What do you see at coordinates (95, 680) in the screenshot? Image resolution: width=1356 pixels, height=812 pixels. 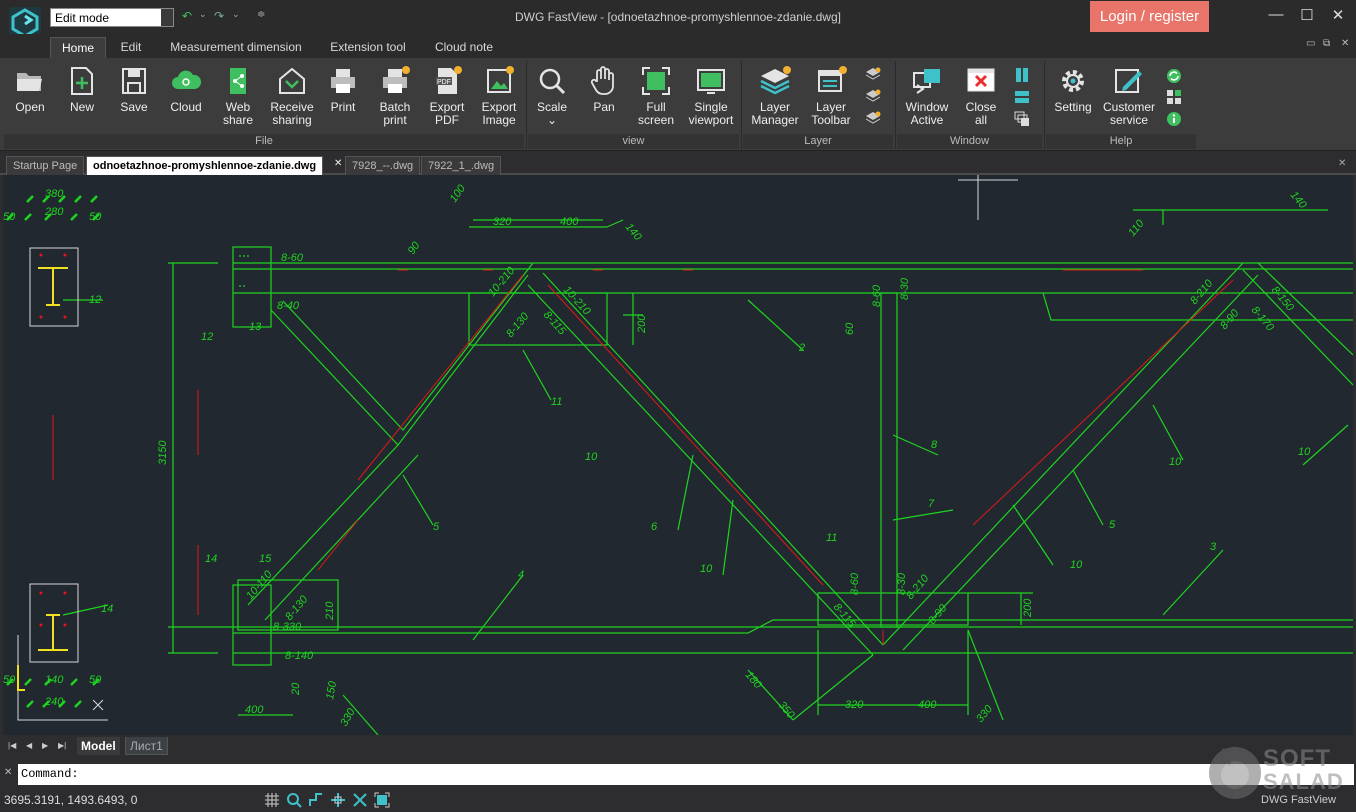 I see `dim-label: 50` at bounding box center [95, 680].